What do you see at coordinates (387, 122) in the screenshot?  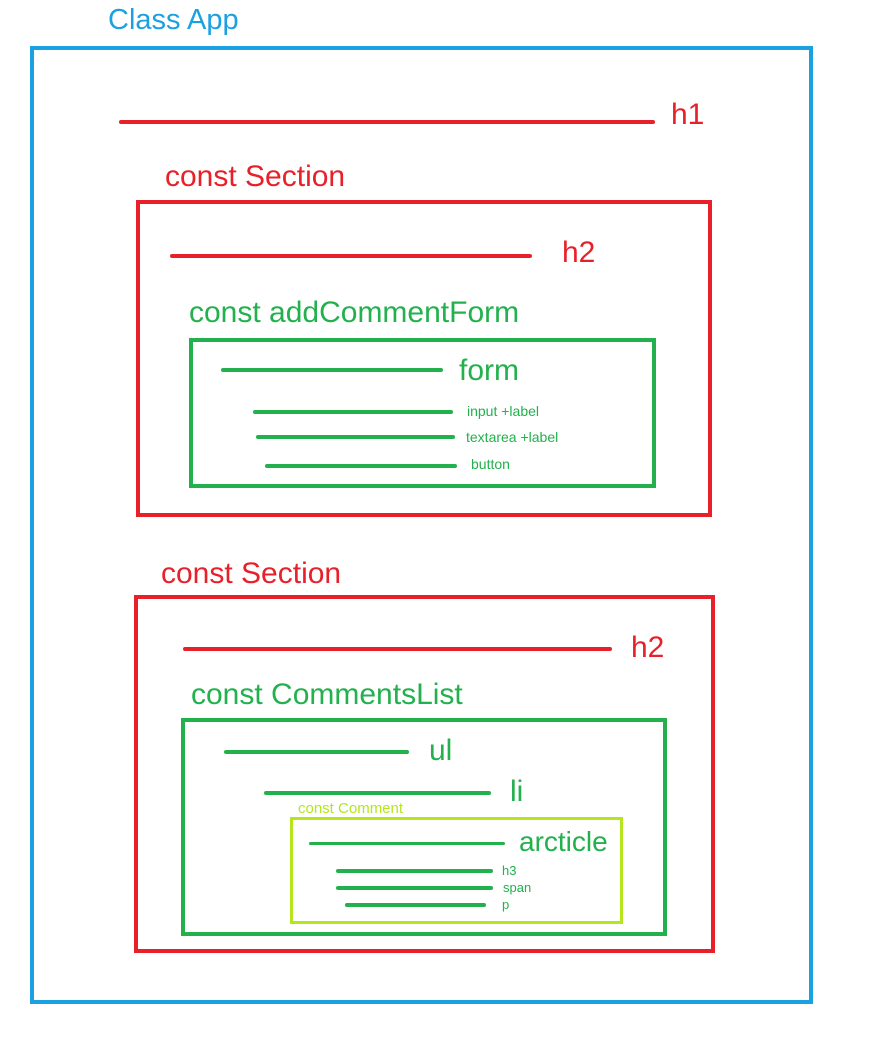 I see `h1-line` at bounding box center [387, 122].